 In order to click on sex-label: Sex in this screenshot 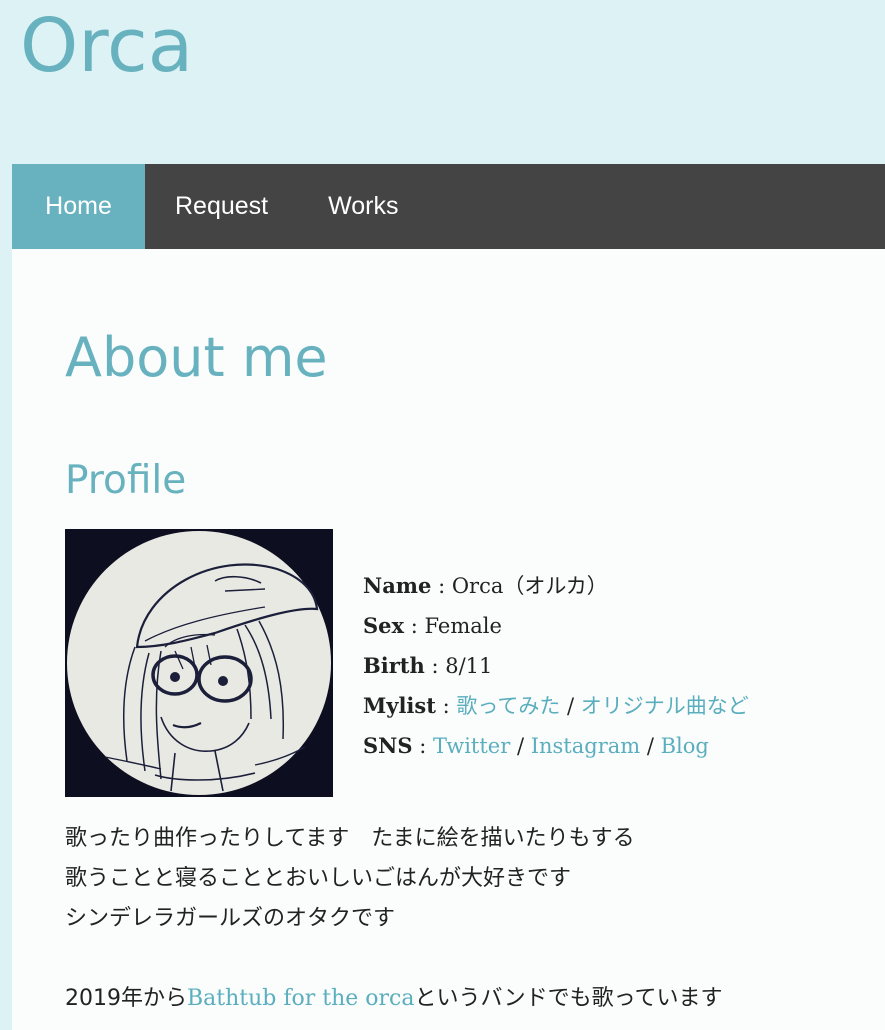, I will do `click(384, 625)`.